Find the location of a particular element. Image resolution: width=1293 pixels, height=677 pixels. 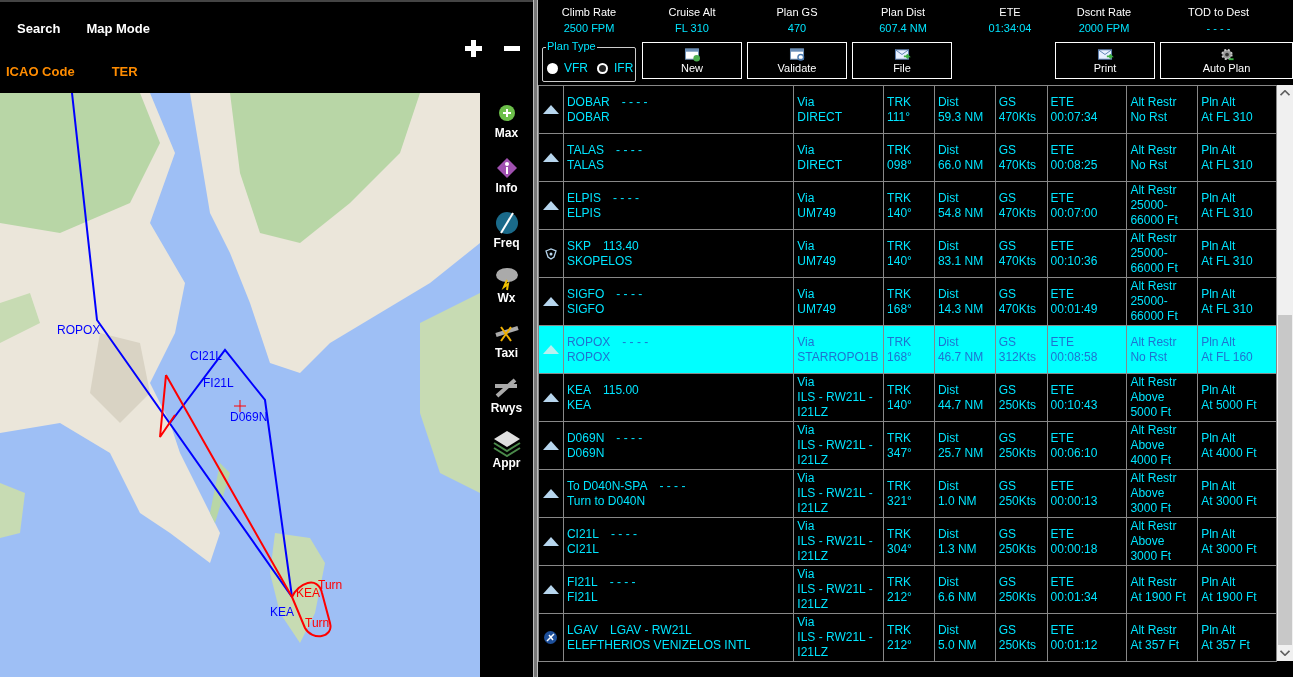

leg-row: CI21L - - - - CI21L Via ILS - RW21L - I21LZ TRK 304° Dist 1.3 NM GS 250Kts ETE 00:00:18 Alt Restr Above 3000 Ft Pln Alt At 3000 Ft is located at coordinates (908, 542).